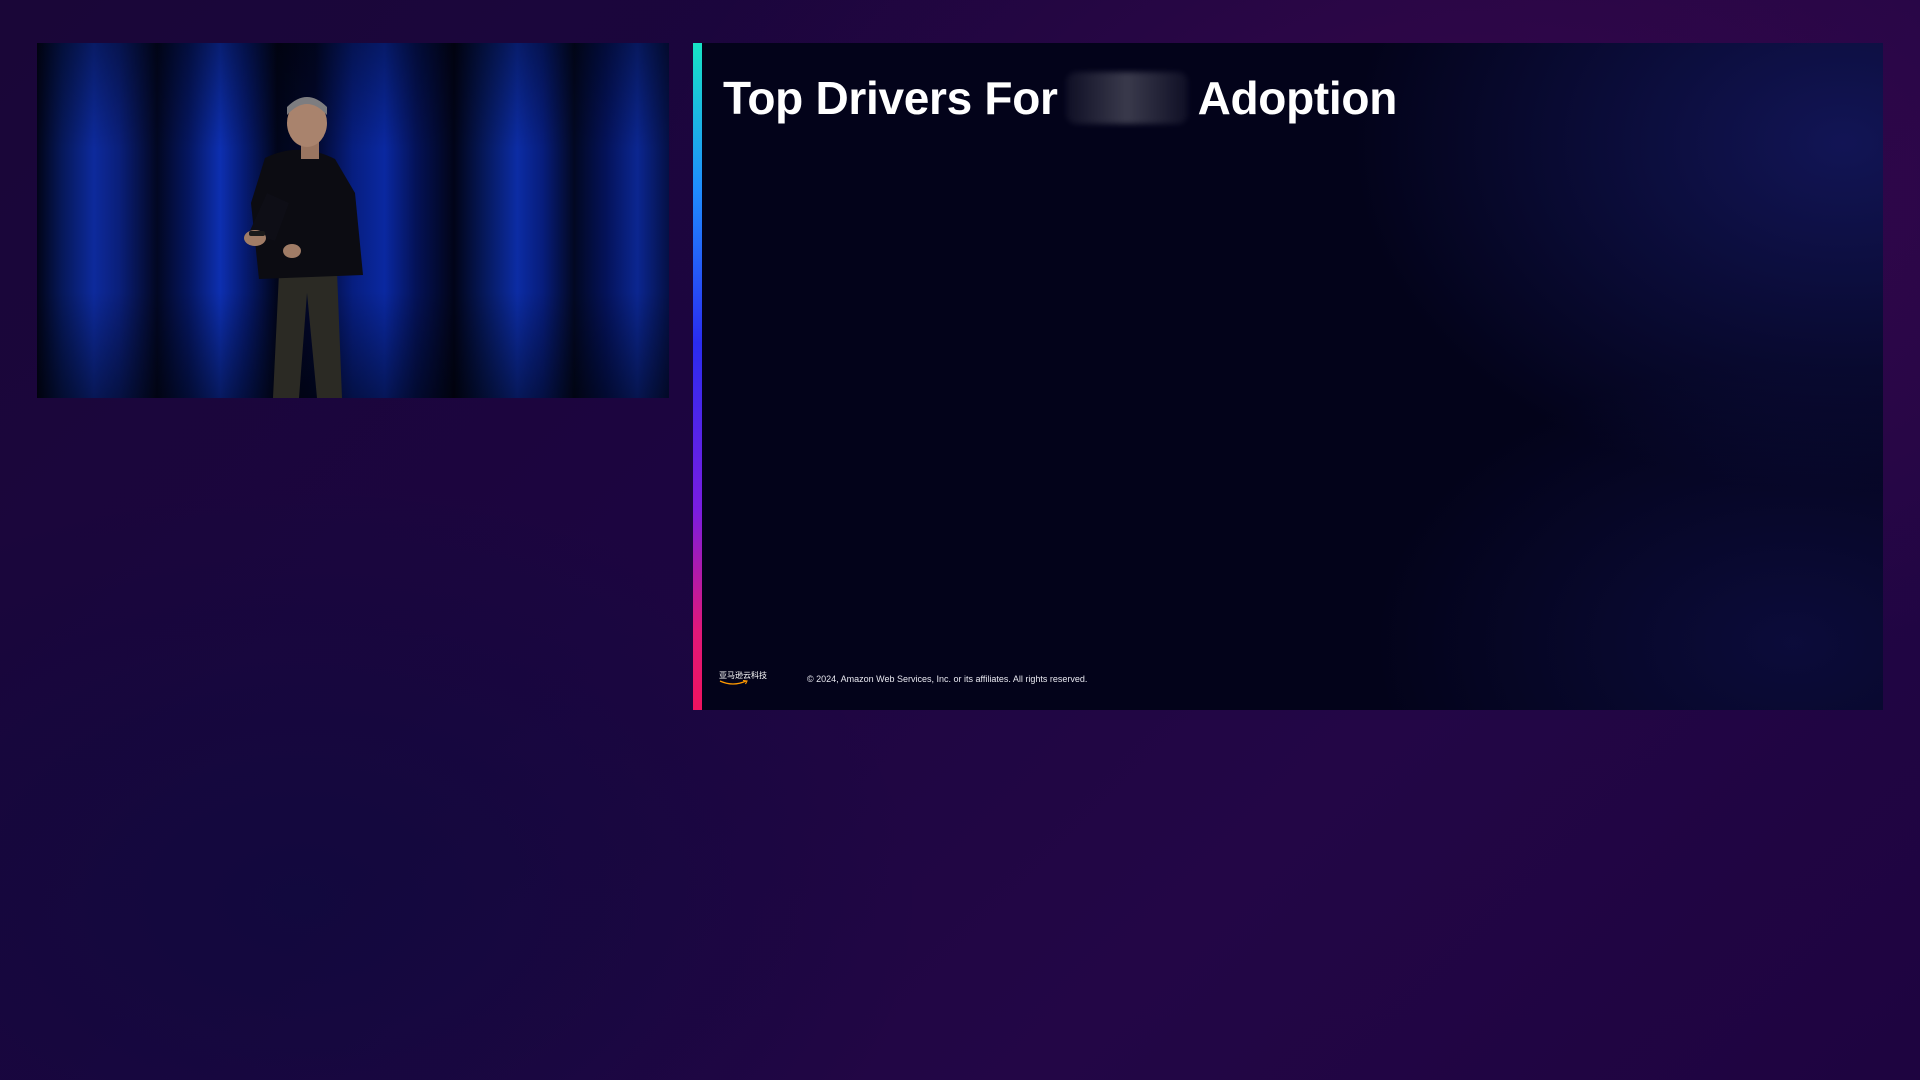 Image resolution: width=1920 pixels, height=1080 pixels. I want to click on redacted-word, so click(1126, 98).